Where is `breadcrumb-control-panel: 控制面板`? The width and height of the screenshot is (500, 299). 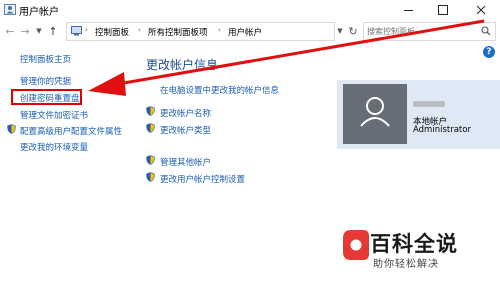
breadcrumb-control-panel: 控制面板 is located at coordinates (112, 32).